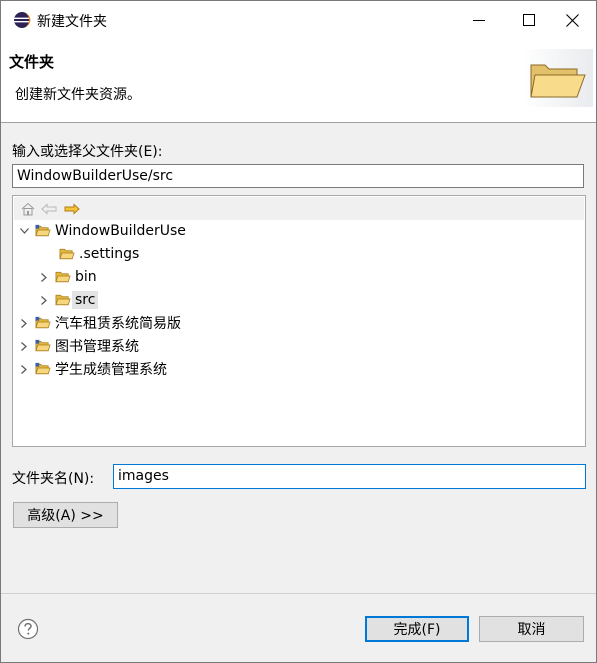 This screenshot has height=663, width=597. I want to click on tree-item-library: 图书管理系统, so click(79, 346).